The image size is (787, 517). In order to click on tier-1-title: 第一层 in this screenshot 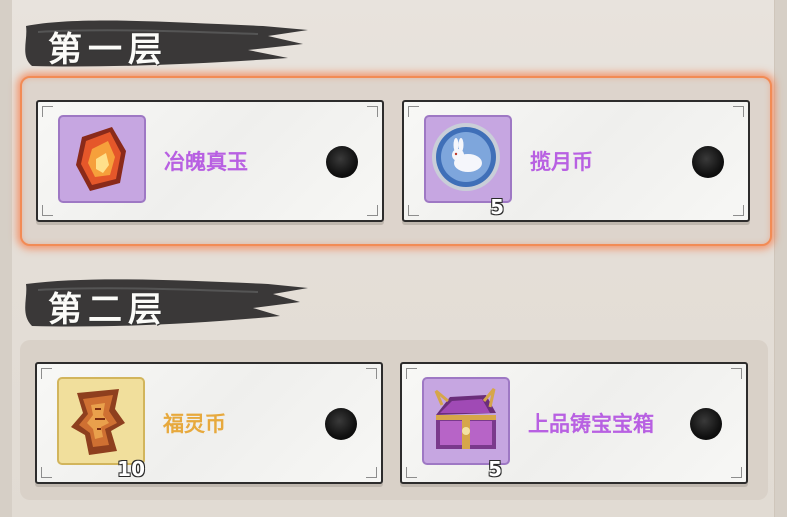, I will do `click(108, 50)`.